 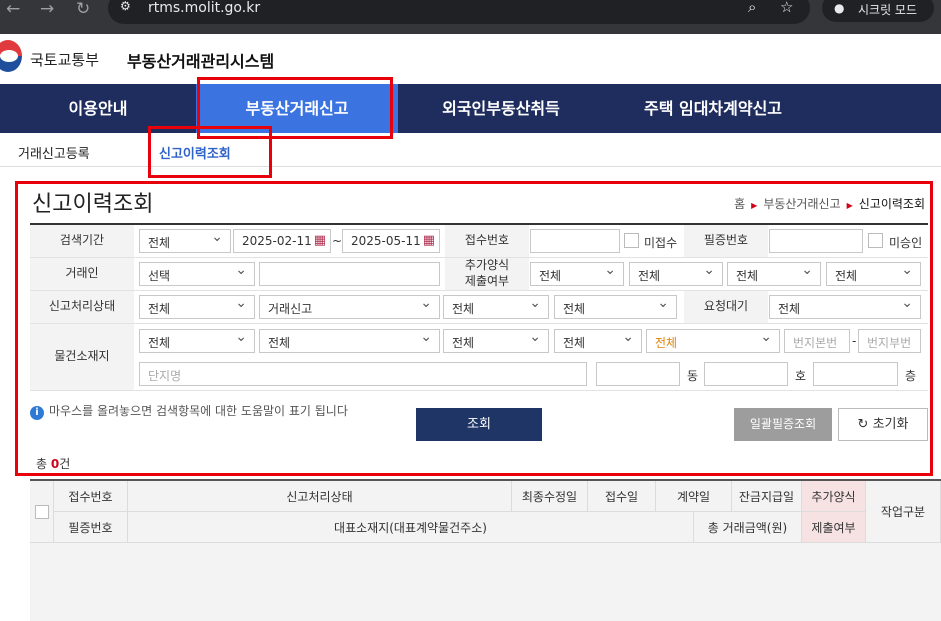 I want to click on address-bar: ⚙ rtms.molit.go.kr ⌕ ☆, so click(x=459, y=12).